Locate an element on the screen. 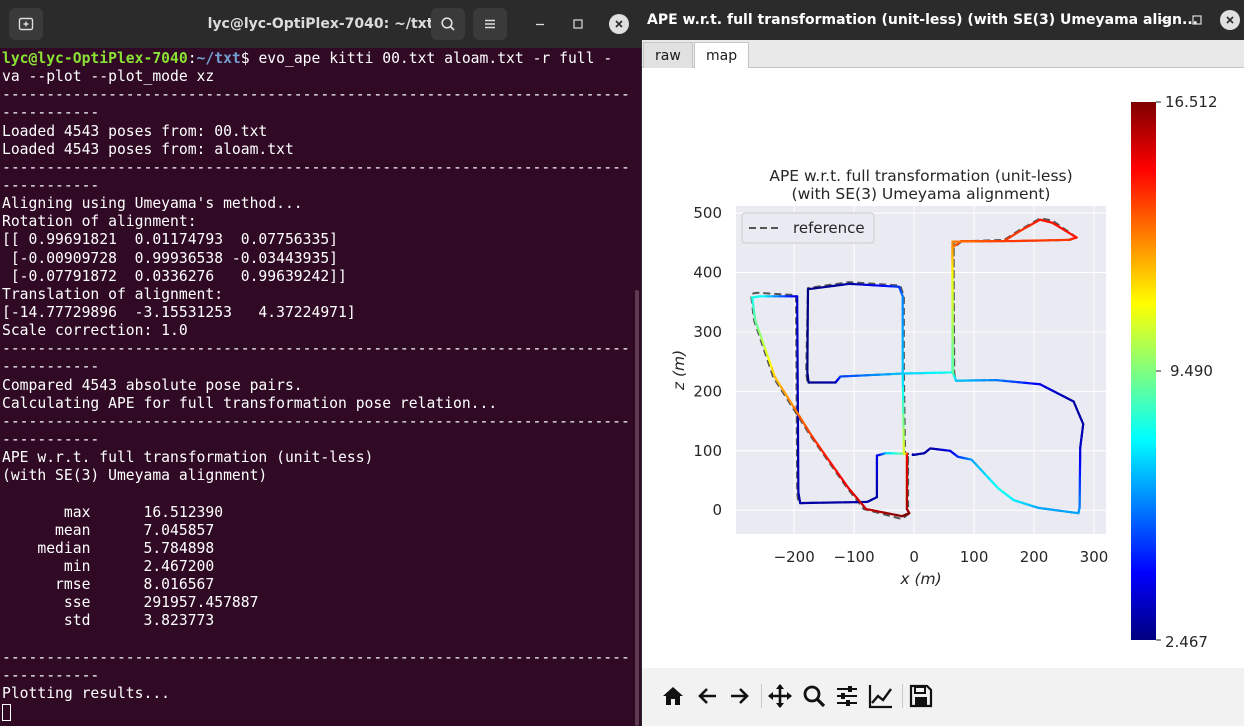 This screenshot has height=726, width=1244. chart-title-line-2: (with SE(3) Umeyama alignment) is located at coordinates (921, 194).